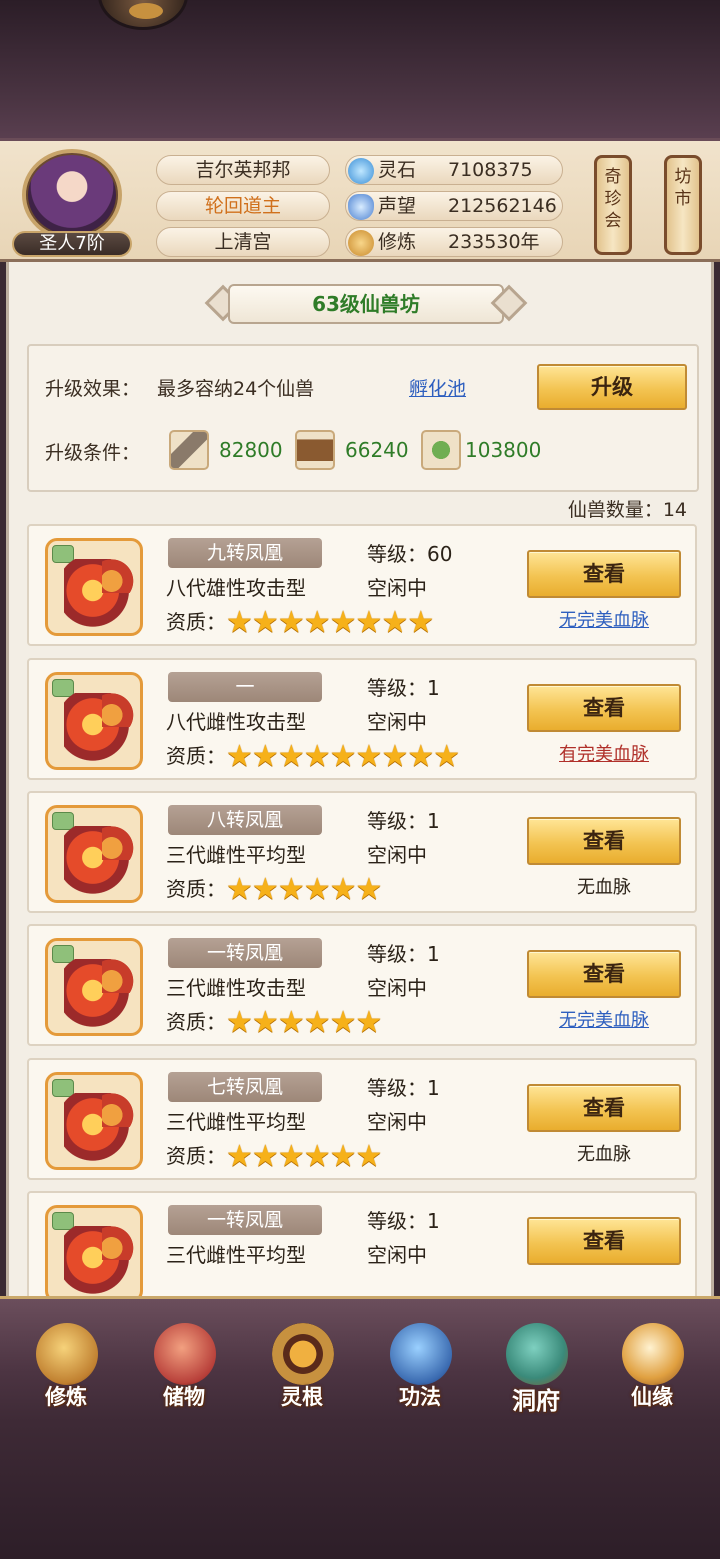 This screenshot has width=720, height=1559. Describe the element at coordinates (360, 70) in the screenshot. I see `top-bar` at that location.